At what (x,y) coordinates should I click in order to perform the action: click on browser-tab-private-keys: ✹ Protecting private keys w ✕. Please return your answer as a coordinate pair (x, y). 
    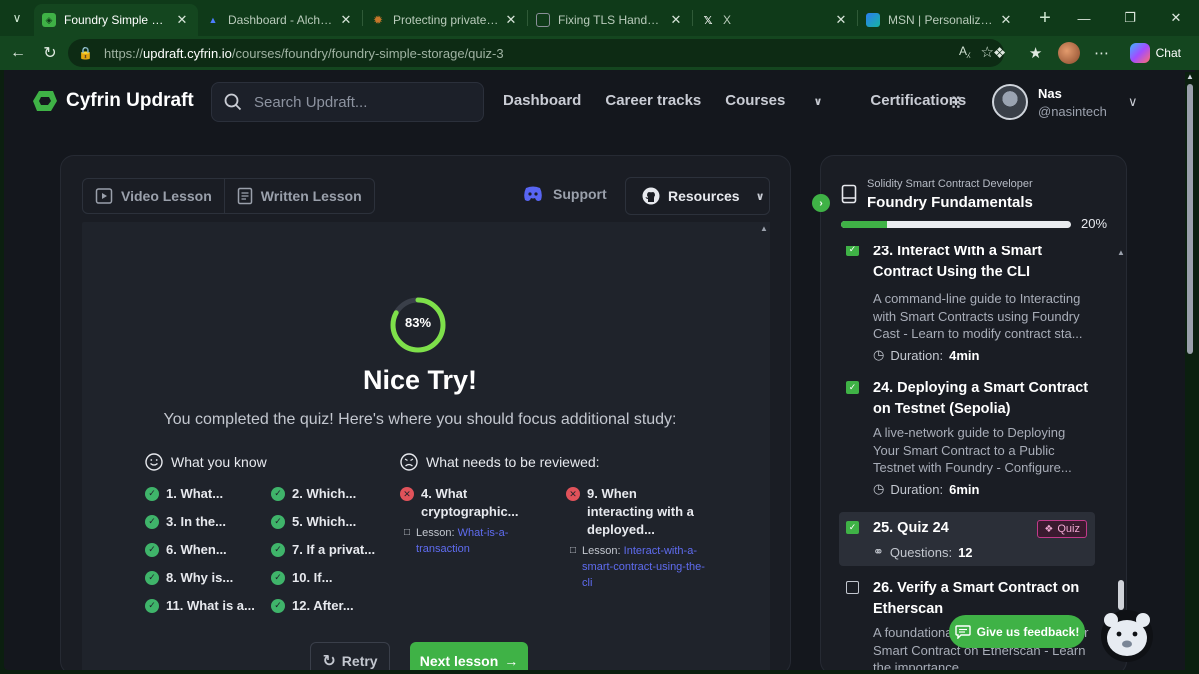
    Looking at the image, I should click on (445, 20).